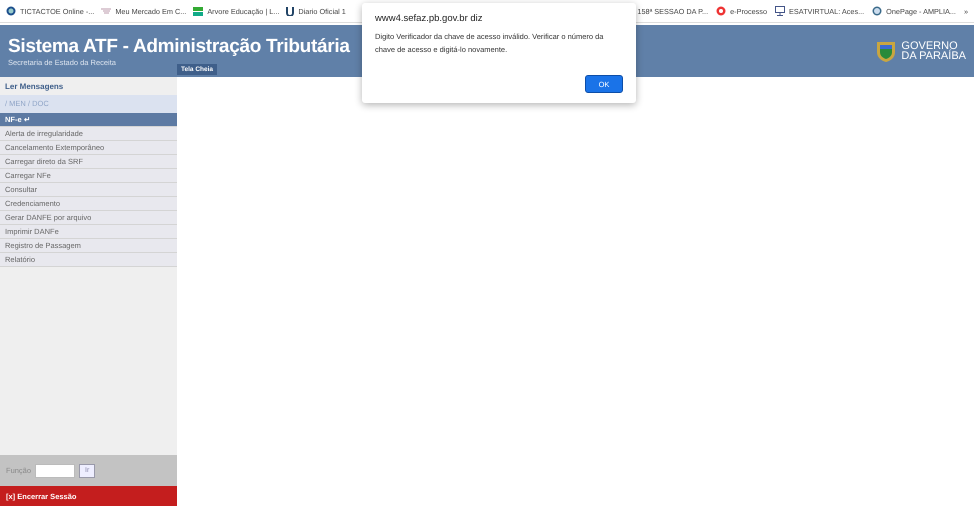 Image resolution: width=974 pixels, height=506 pixels. I want to click on stripes-icon, so click(198, 11).